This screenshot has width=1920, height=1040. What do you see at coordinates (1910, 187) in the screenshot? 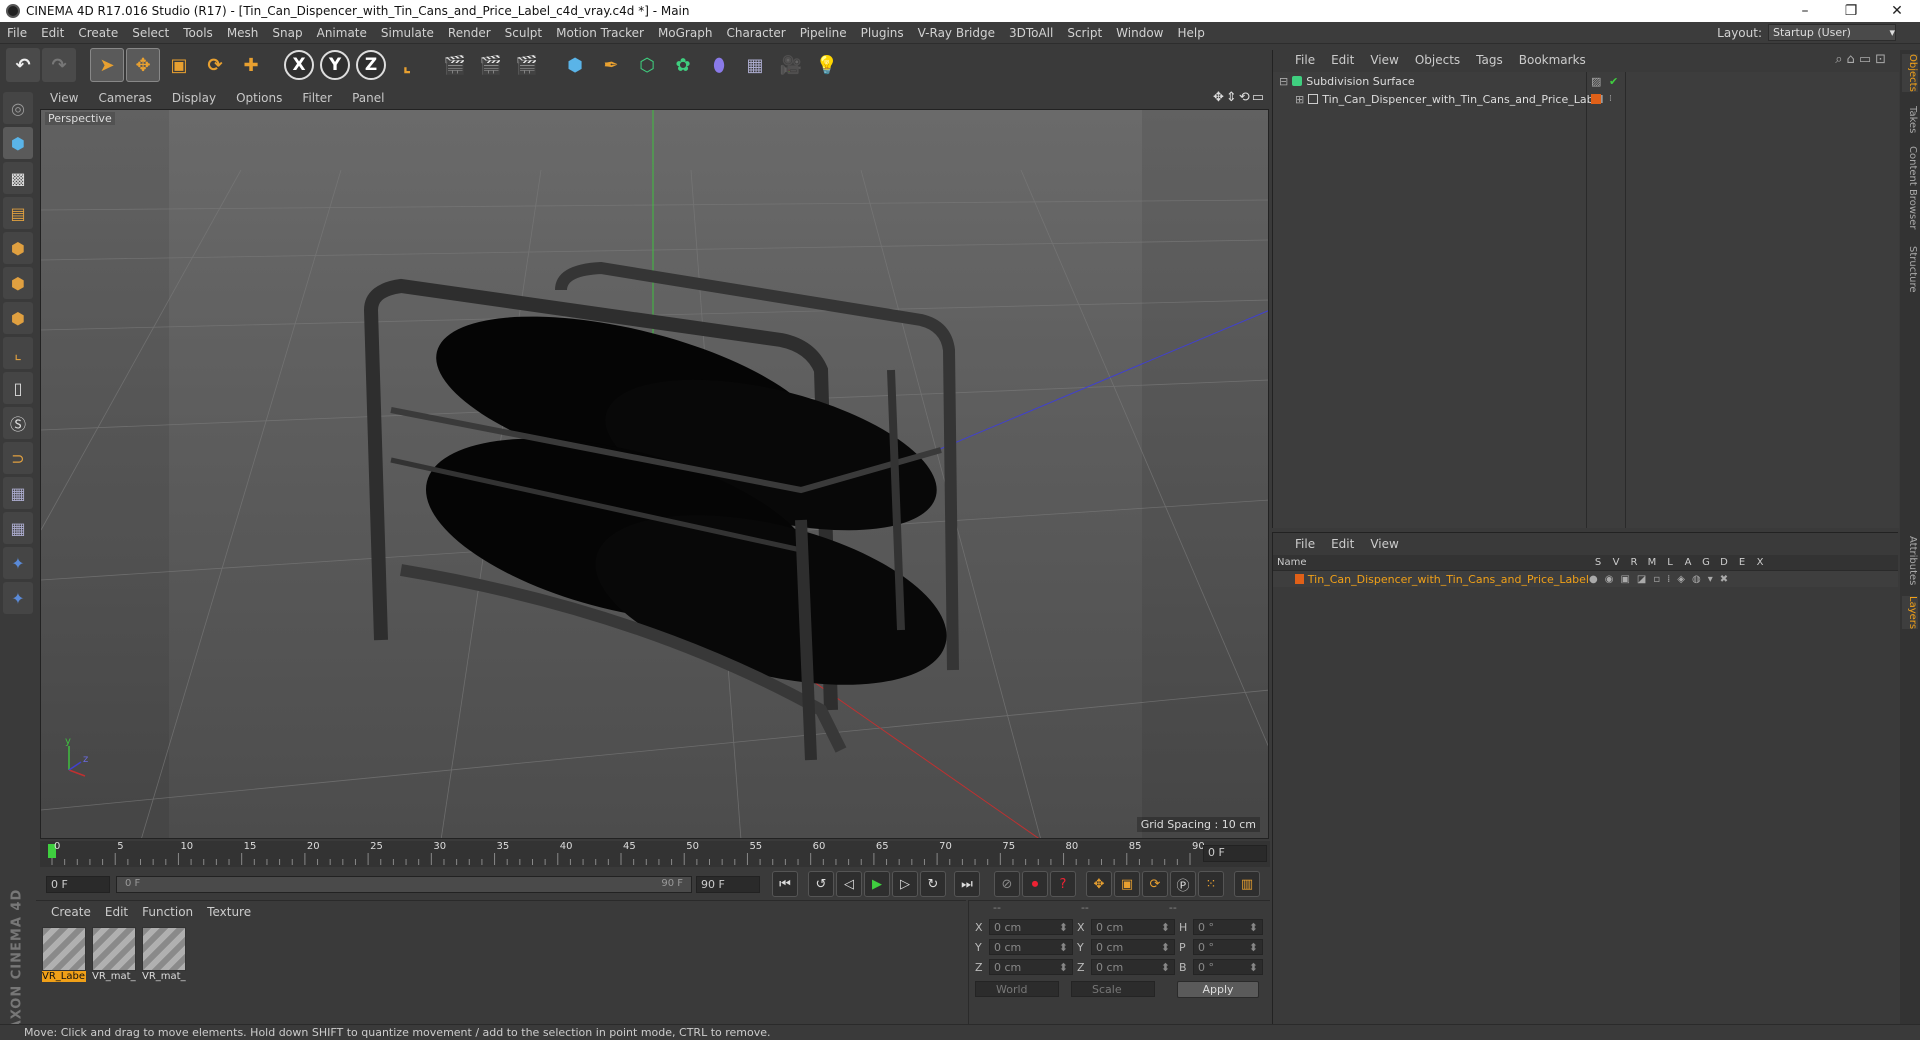
I see `side-tab-content-browser: Content Browser` at bounding box center [1910, 187].